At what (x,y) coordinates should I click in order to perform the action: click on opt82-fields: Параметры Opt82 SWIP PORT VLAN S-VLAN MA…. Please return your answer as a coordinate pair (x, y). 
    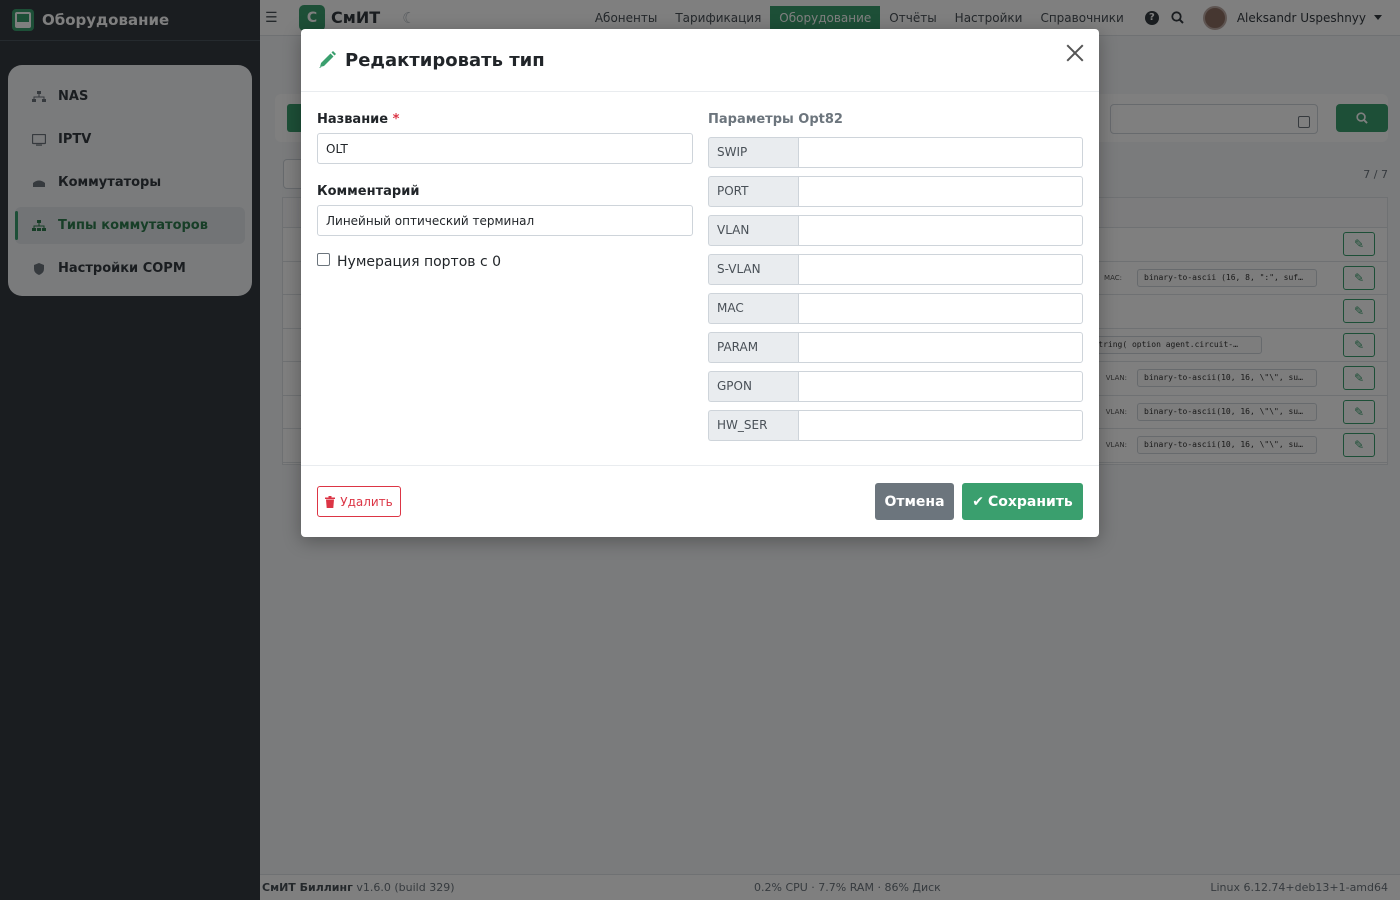
    Looking at the image, I should click on (895, 280).